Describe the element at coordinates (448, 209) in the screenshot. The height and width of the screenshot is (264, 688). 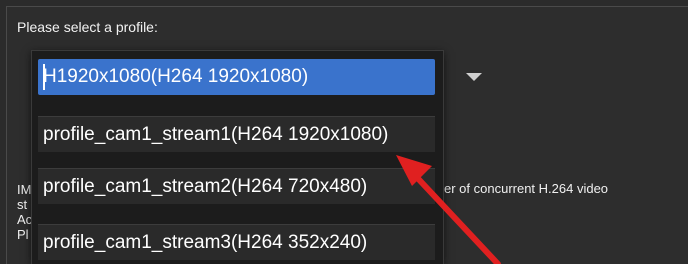
I see `red-arrow-icon` at that location.